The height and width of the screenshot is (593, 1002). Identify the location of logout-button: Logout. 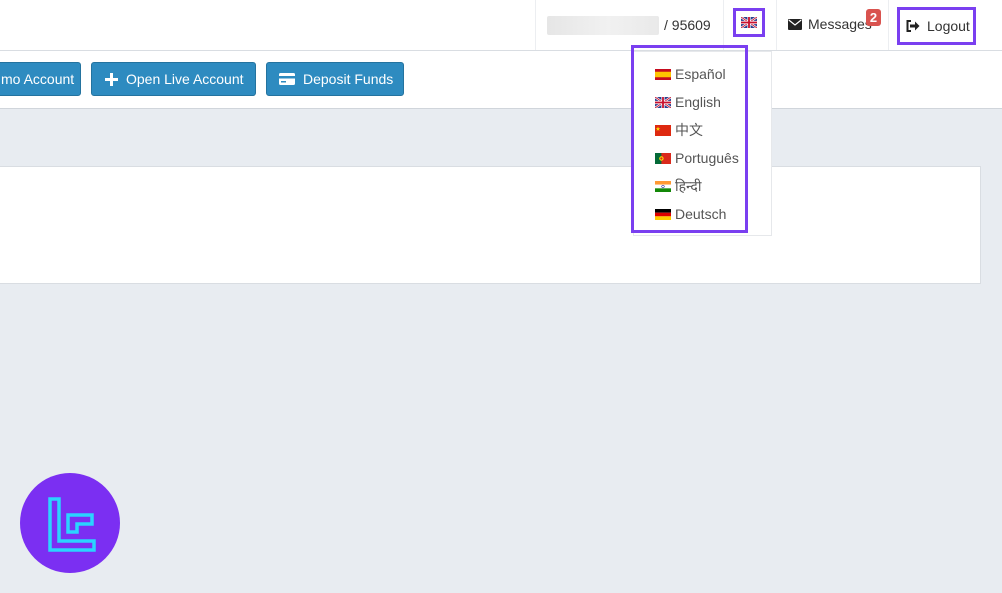
(936, 26).